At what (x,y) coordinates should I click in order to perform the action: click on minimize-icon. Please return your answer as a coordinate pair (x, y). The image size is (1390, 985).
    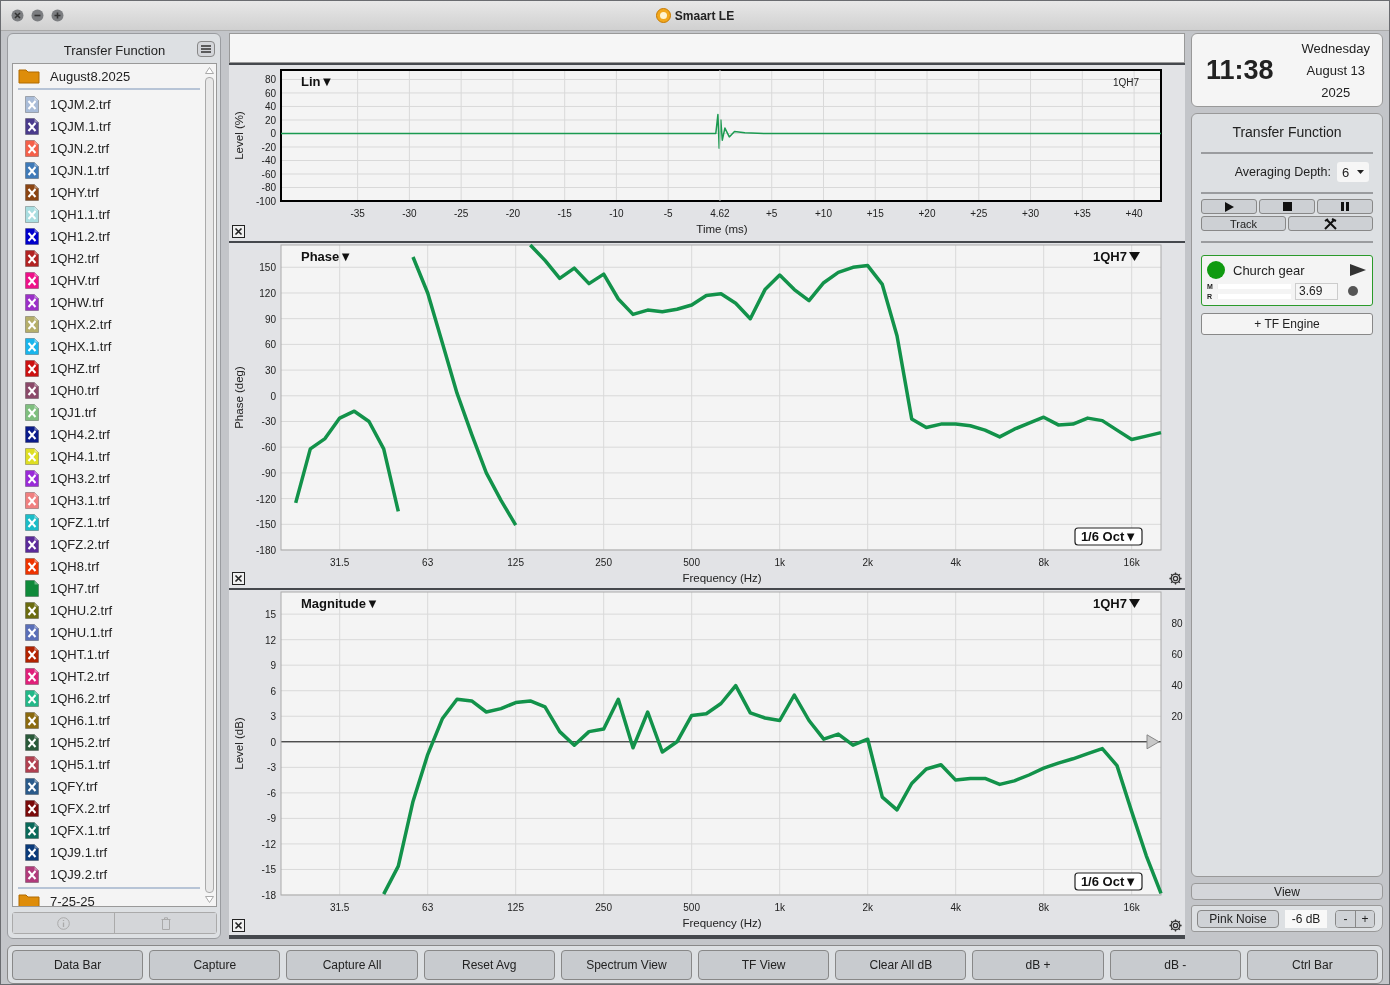
    Looking at the image, I should click on (37, 15).